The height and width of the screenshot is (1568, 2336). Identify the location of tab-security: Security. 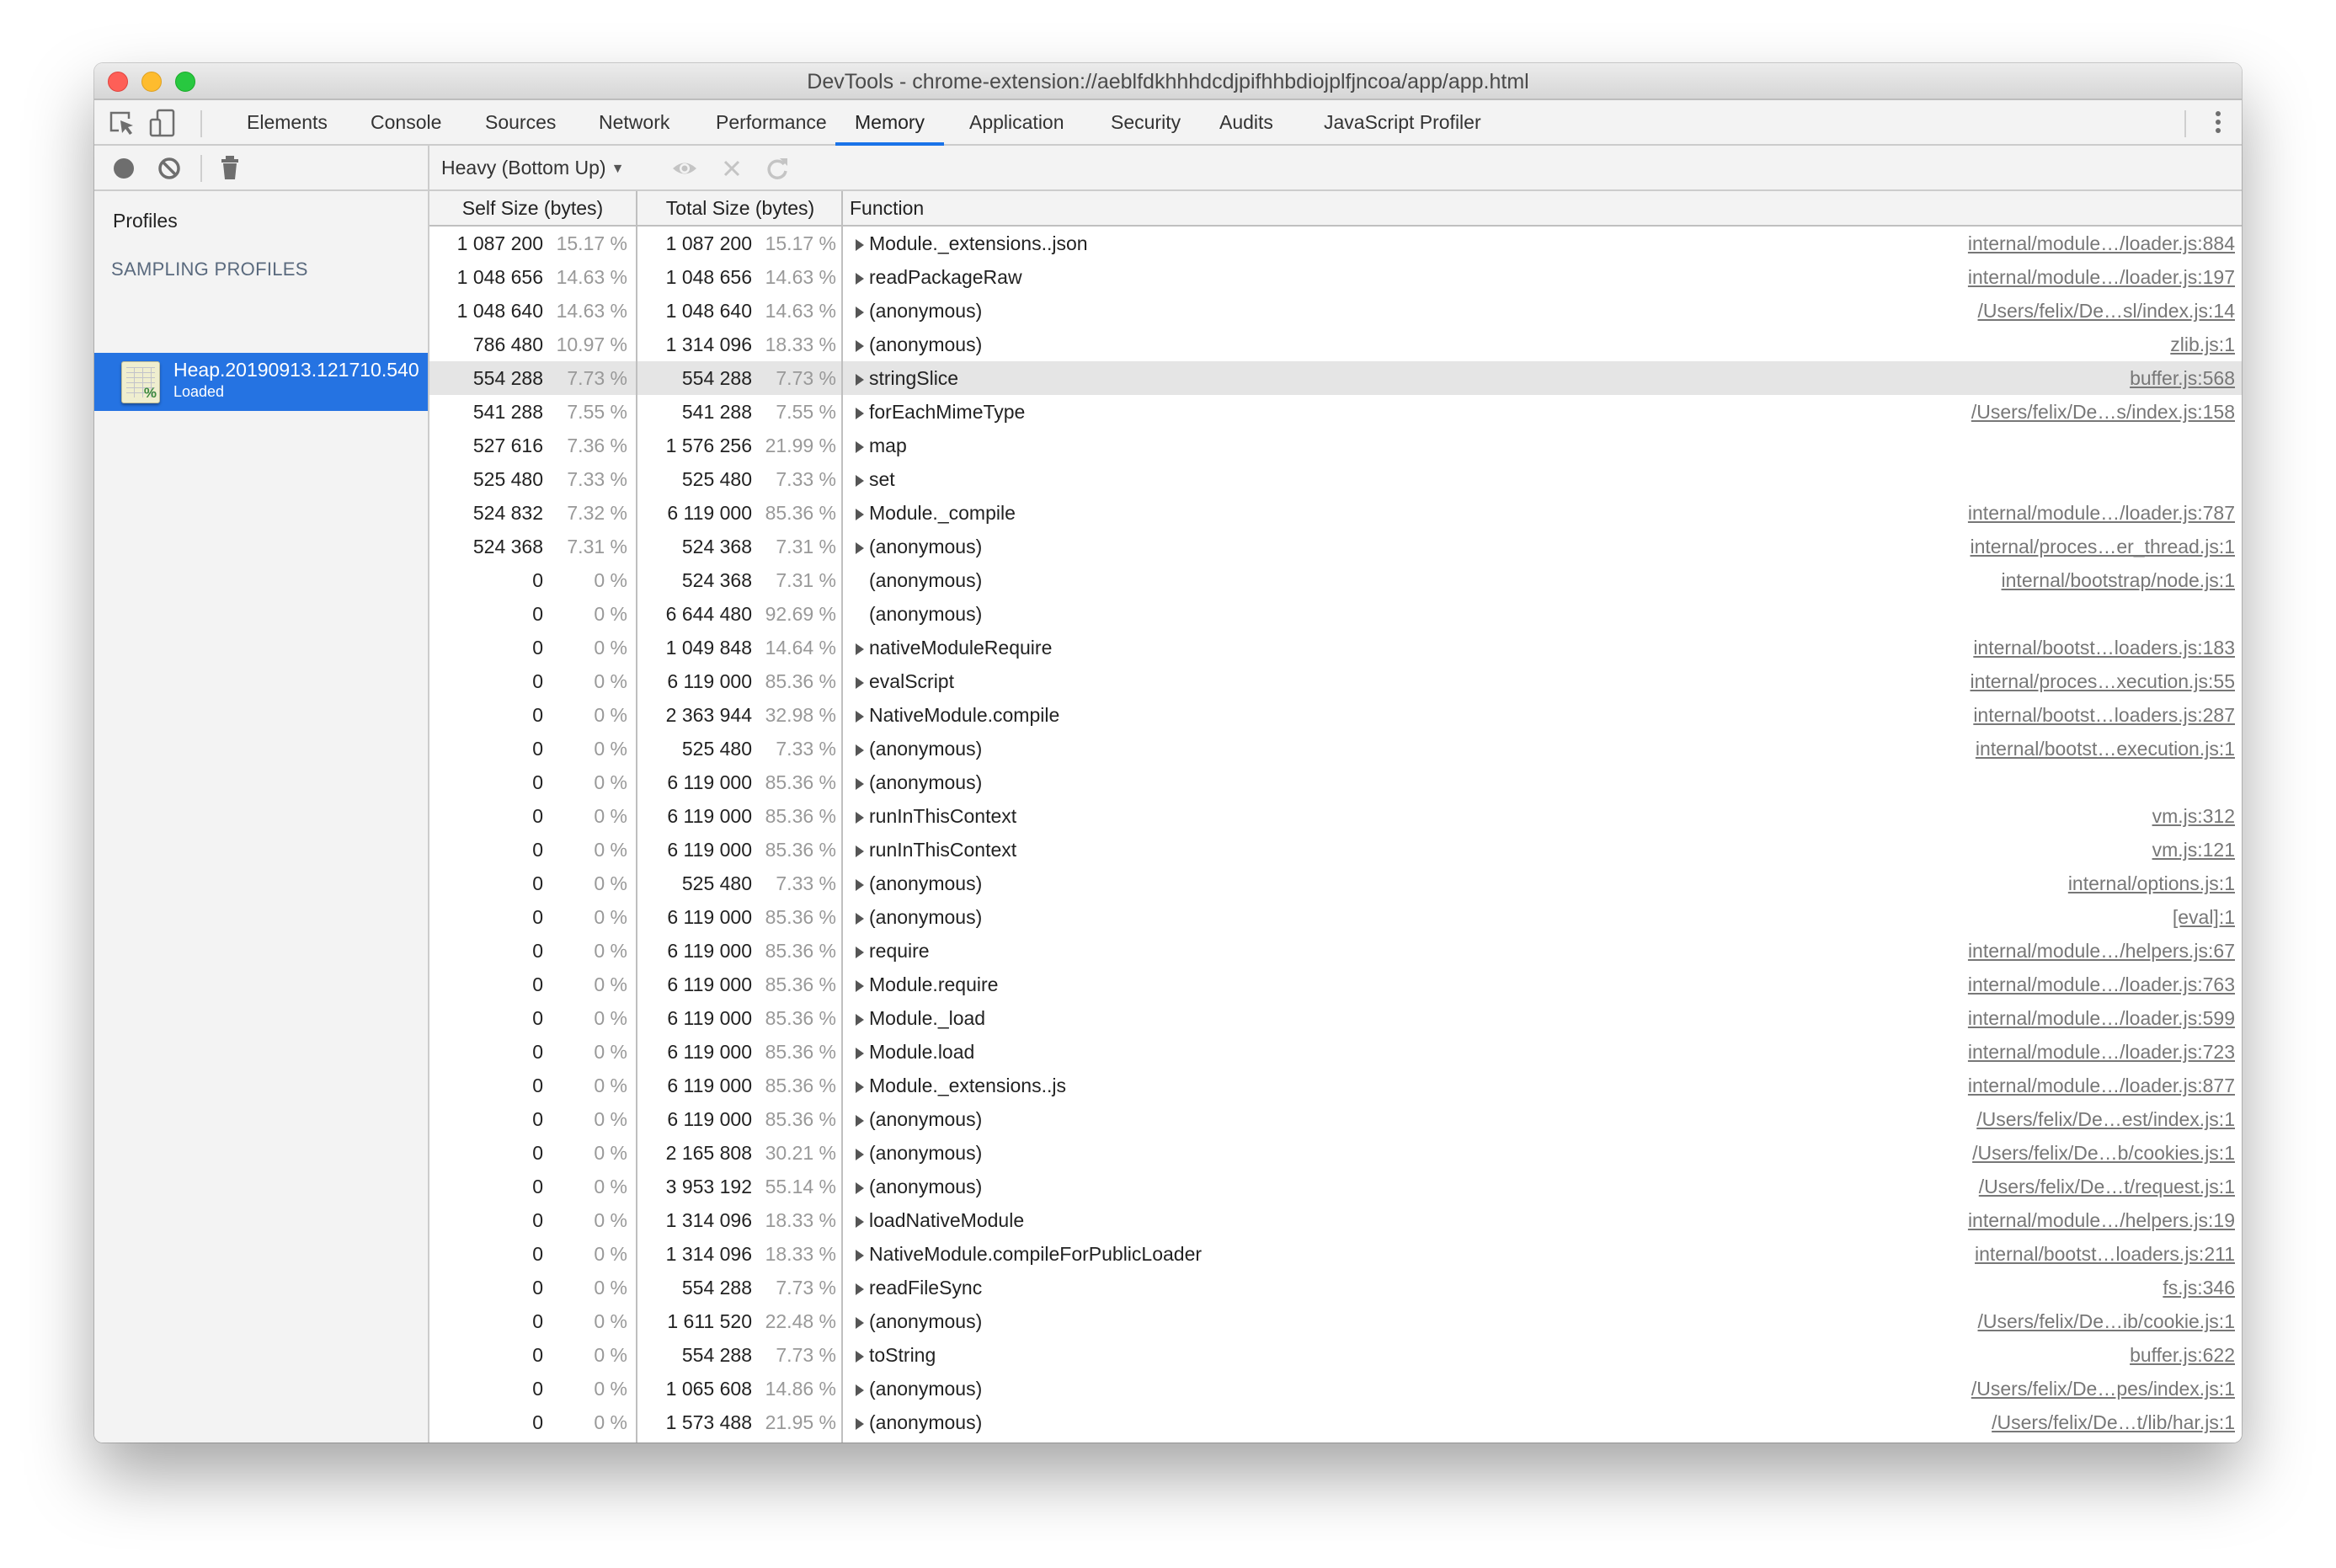
(1145, 122).